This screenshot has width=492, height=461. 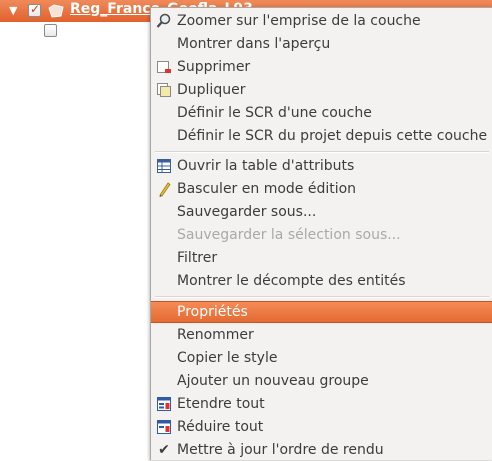 I want to click on menu-item-label: Filtrer, so click(x=197, y=258).